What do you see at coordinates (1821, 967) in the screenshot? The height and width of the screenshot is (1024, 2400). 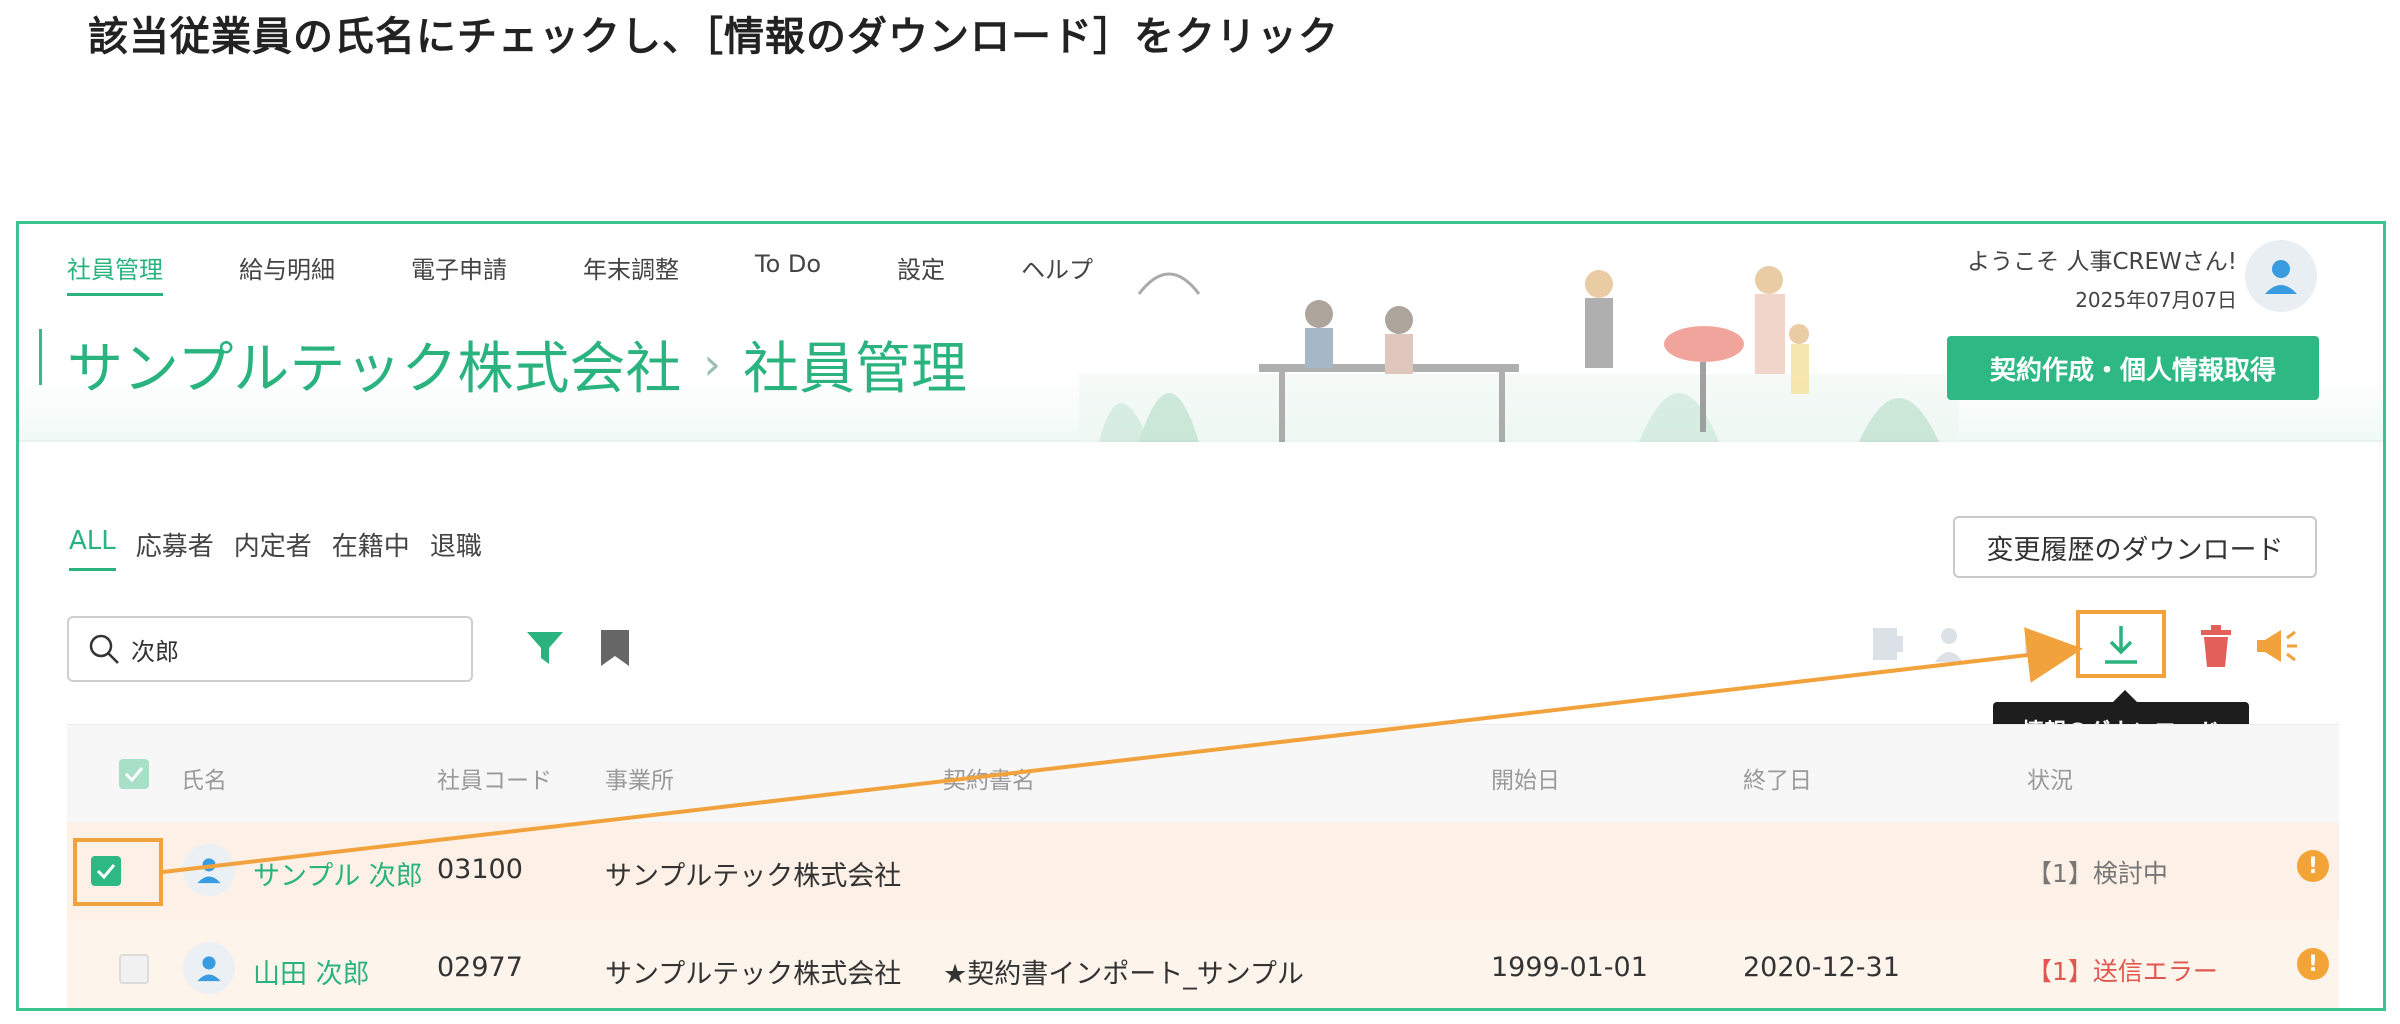 I see `end-date: 2020-12-31` at bounding box center [1821, 967].